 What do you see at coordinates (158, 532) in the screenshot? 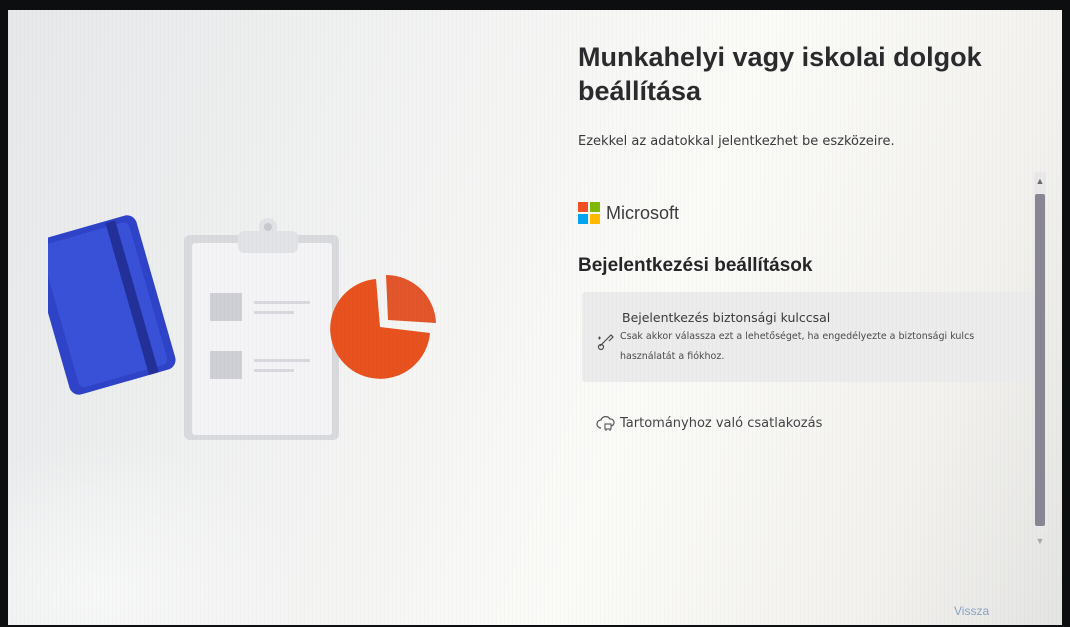
I see `screen-glare` at bounding box center [158, 532].